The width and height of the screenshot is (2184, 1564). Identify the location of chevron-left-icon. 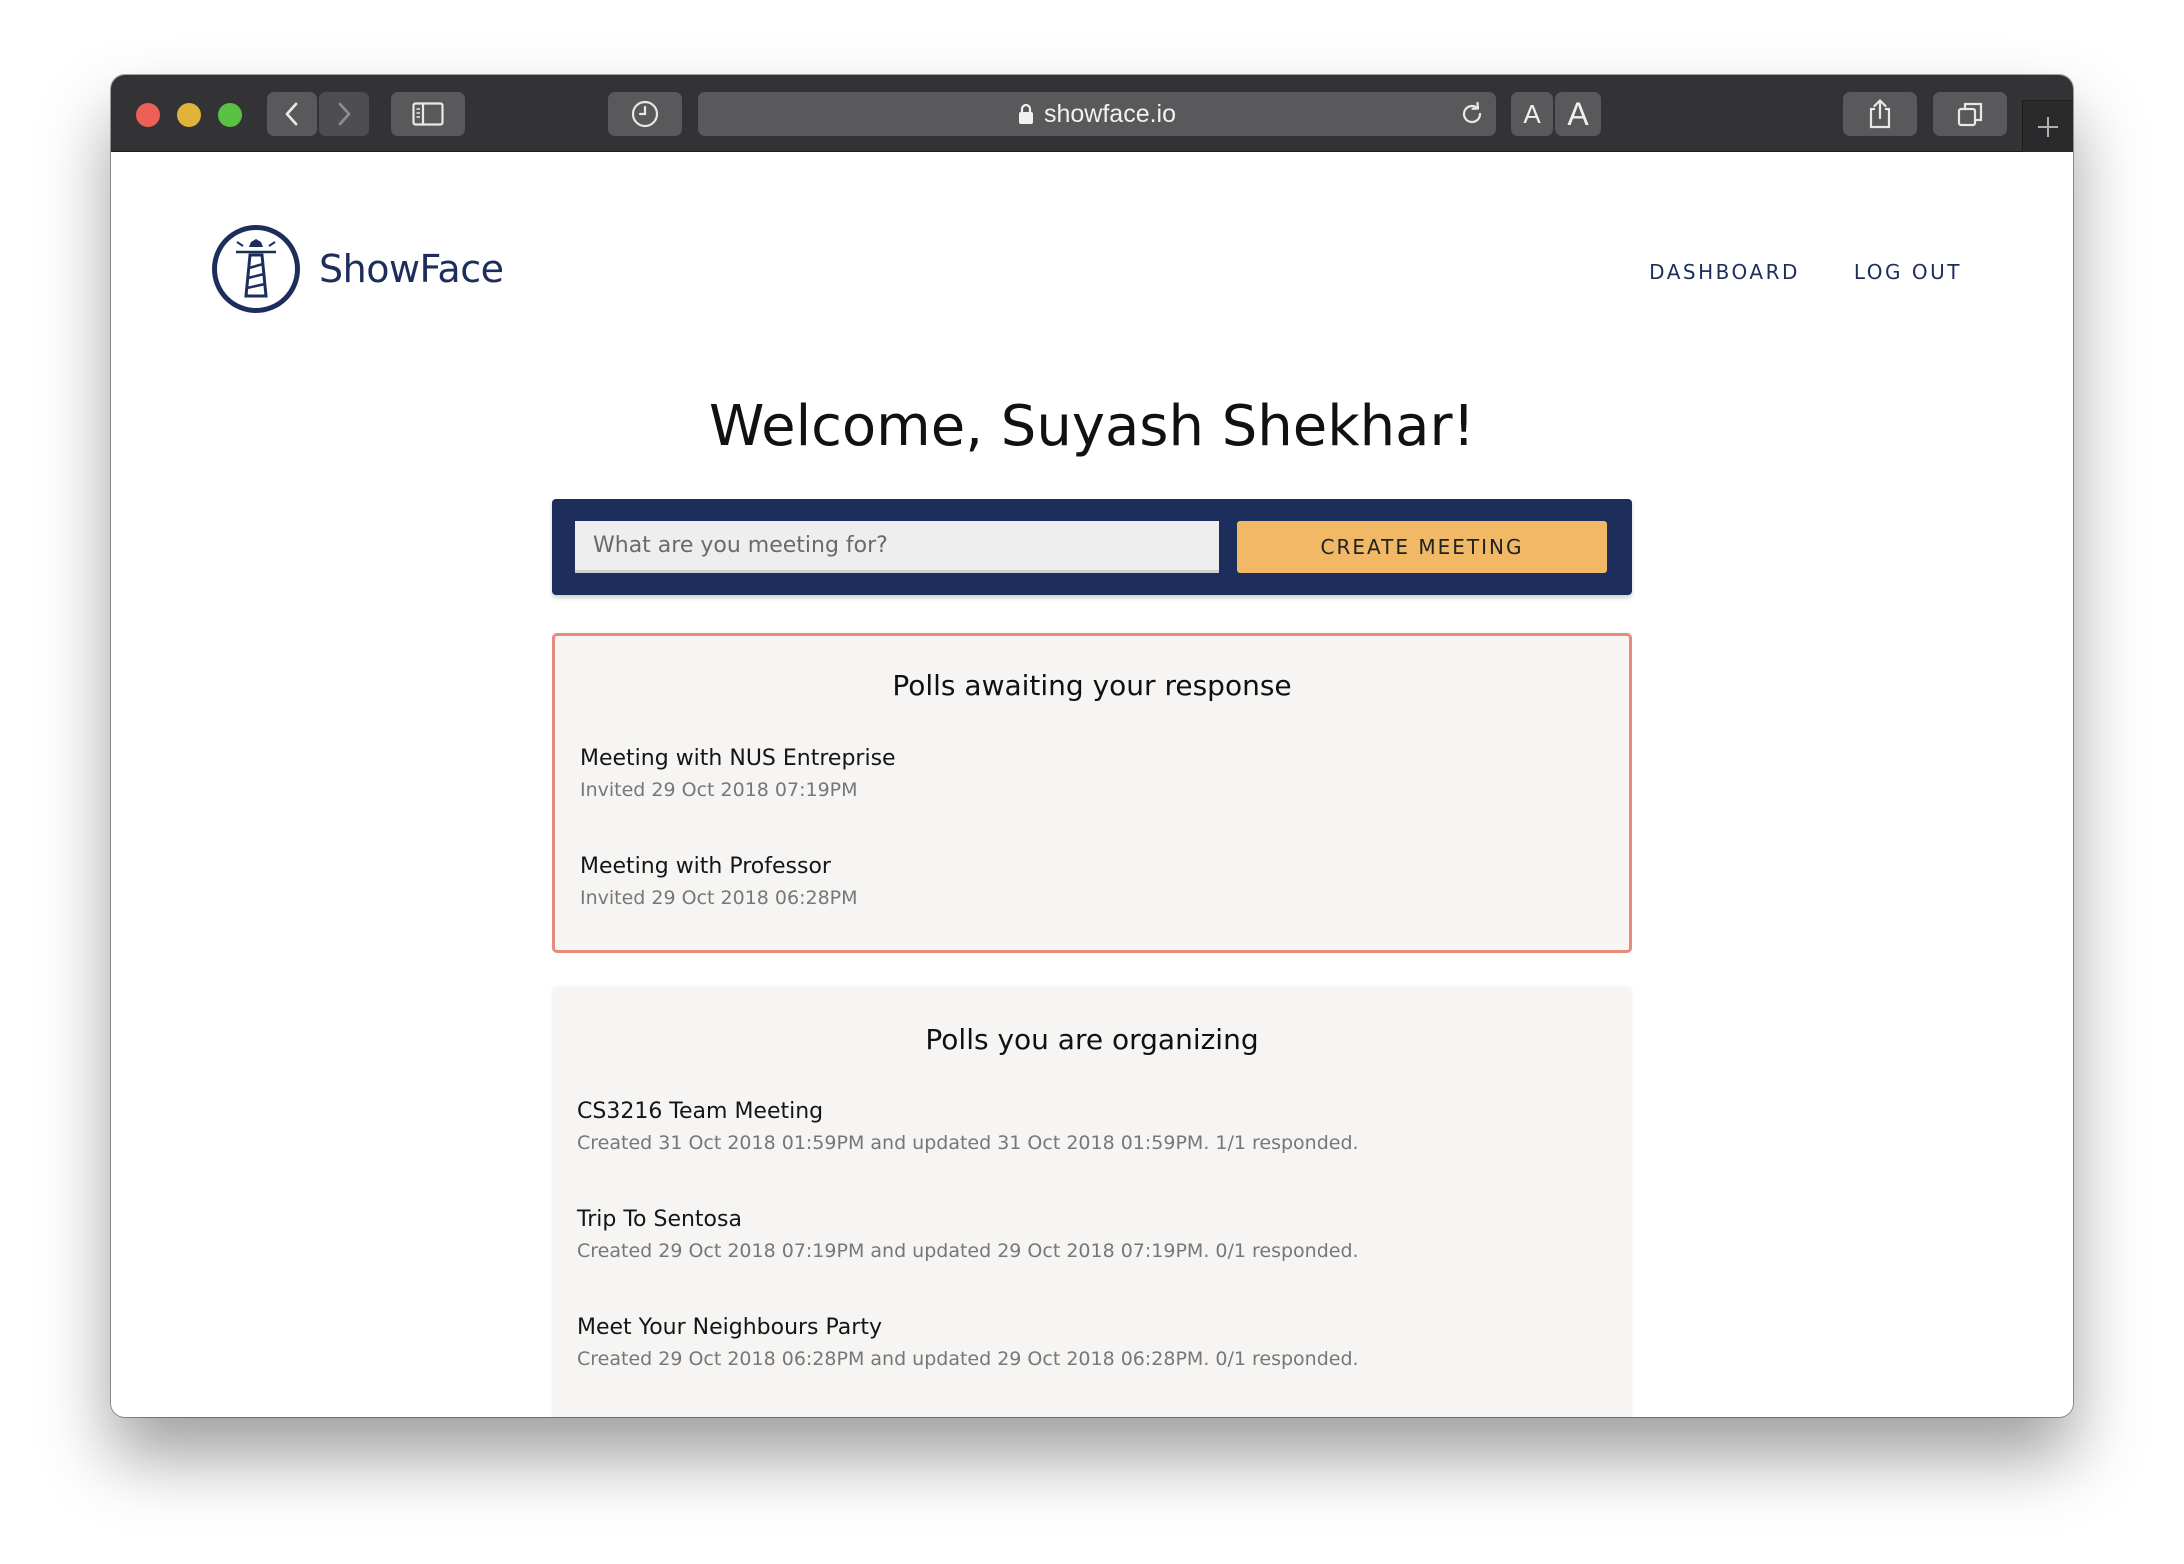
(291, 114).